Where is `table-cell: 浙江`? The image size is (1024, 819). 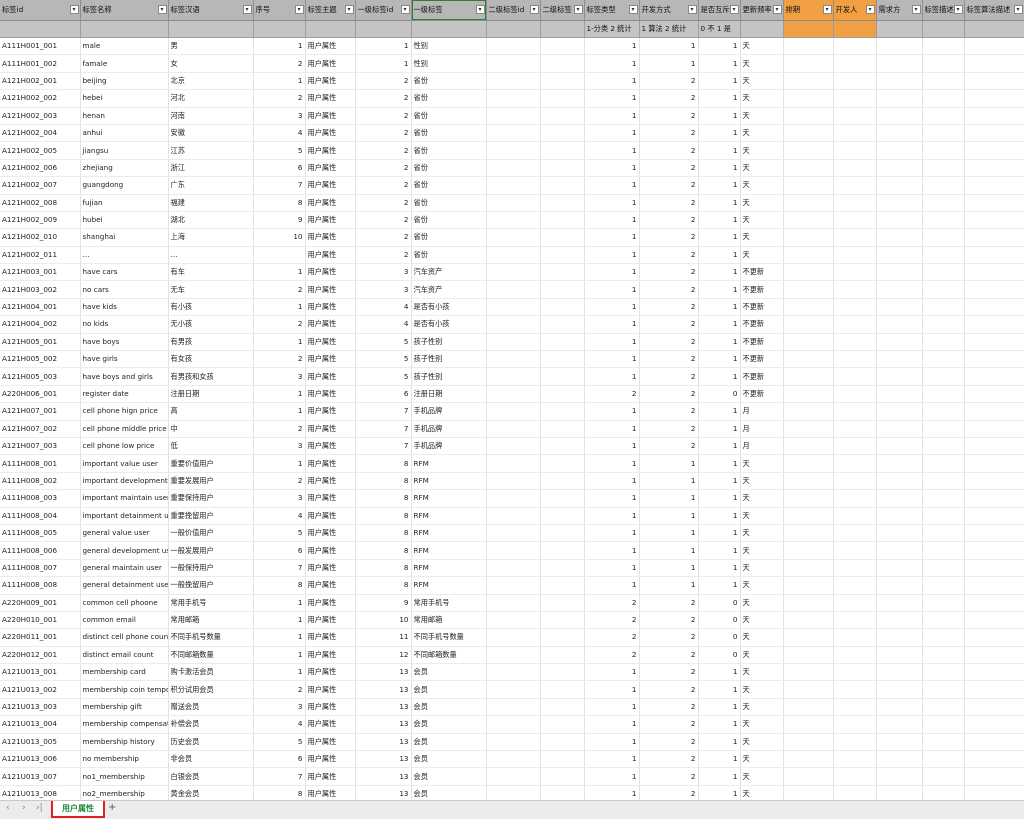 table-cell: 浙江 is located at coordinates (211, 168).